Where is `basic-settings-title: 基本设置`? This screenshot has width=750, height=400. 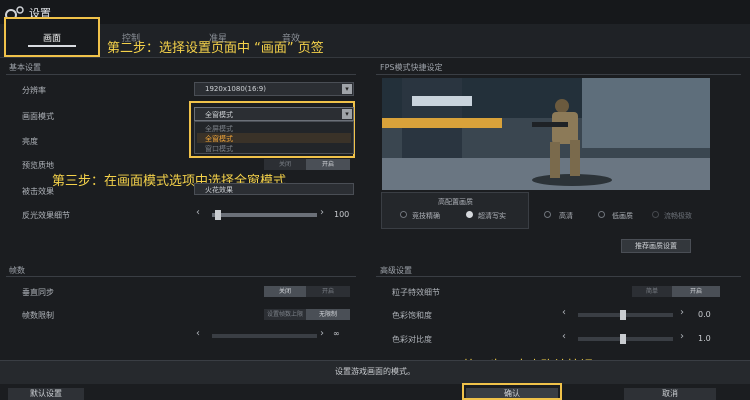
basic-settings-title: 基本设置 is located at coordinates (25, 67).